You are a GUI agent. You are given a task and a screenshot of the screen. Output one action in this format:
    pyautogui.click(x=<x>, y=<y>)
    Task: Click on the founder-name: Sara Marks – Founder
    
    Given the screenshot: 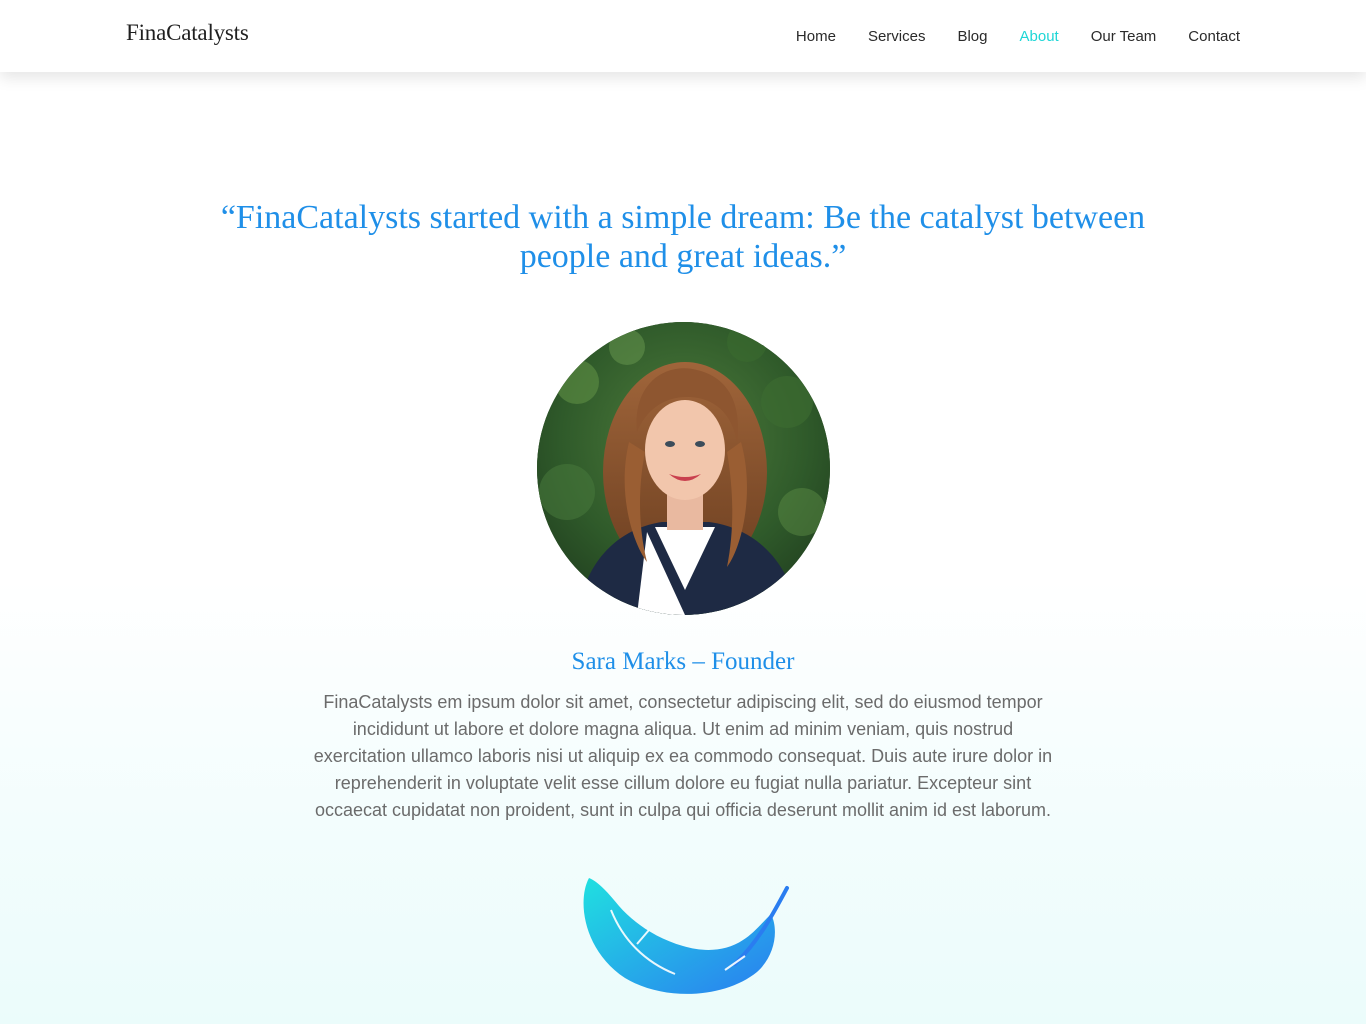 What is the action you would take?
    pyautogui.click(x=683, y=661)
    